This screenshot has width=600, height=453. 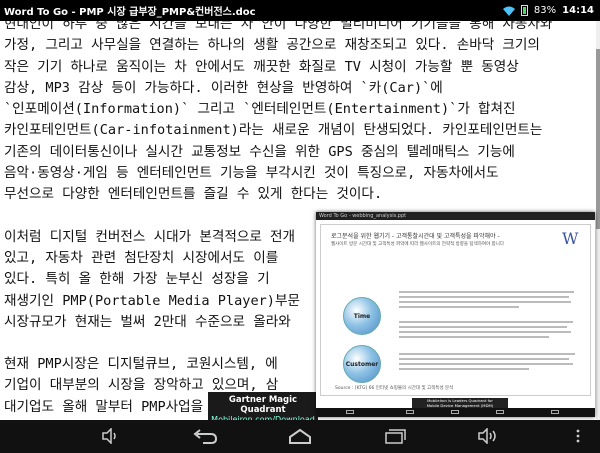 What do you see at coordinates (455, 216) in the screenshot?
I see `thumbnail-titlebar: Word To Go - webbing_analysis.ppt` at bounding box center [455, 216].